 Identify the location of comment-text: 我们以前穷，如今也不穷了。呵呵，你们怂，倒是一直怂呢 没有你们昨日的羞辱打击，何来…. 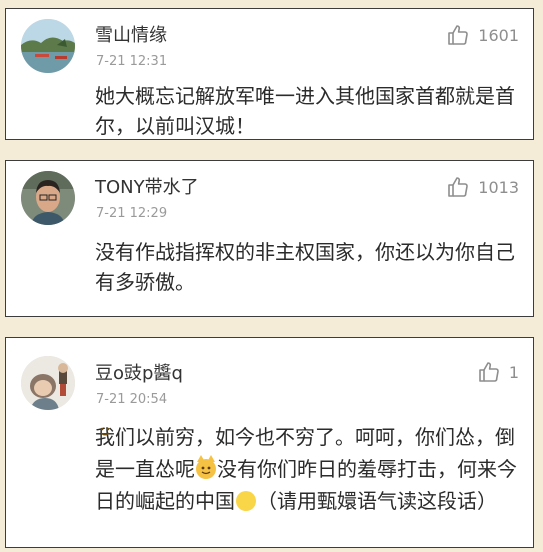
(308, 469).